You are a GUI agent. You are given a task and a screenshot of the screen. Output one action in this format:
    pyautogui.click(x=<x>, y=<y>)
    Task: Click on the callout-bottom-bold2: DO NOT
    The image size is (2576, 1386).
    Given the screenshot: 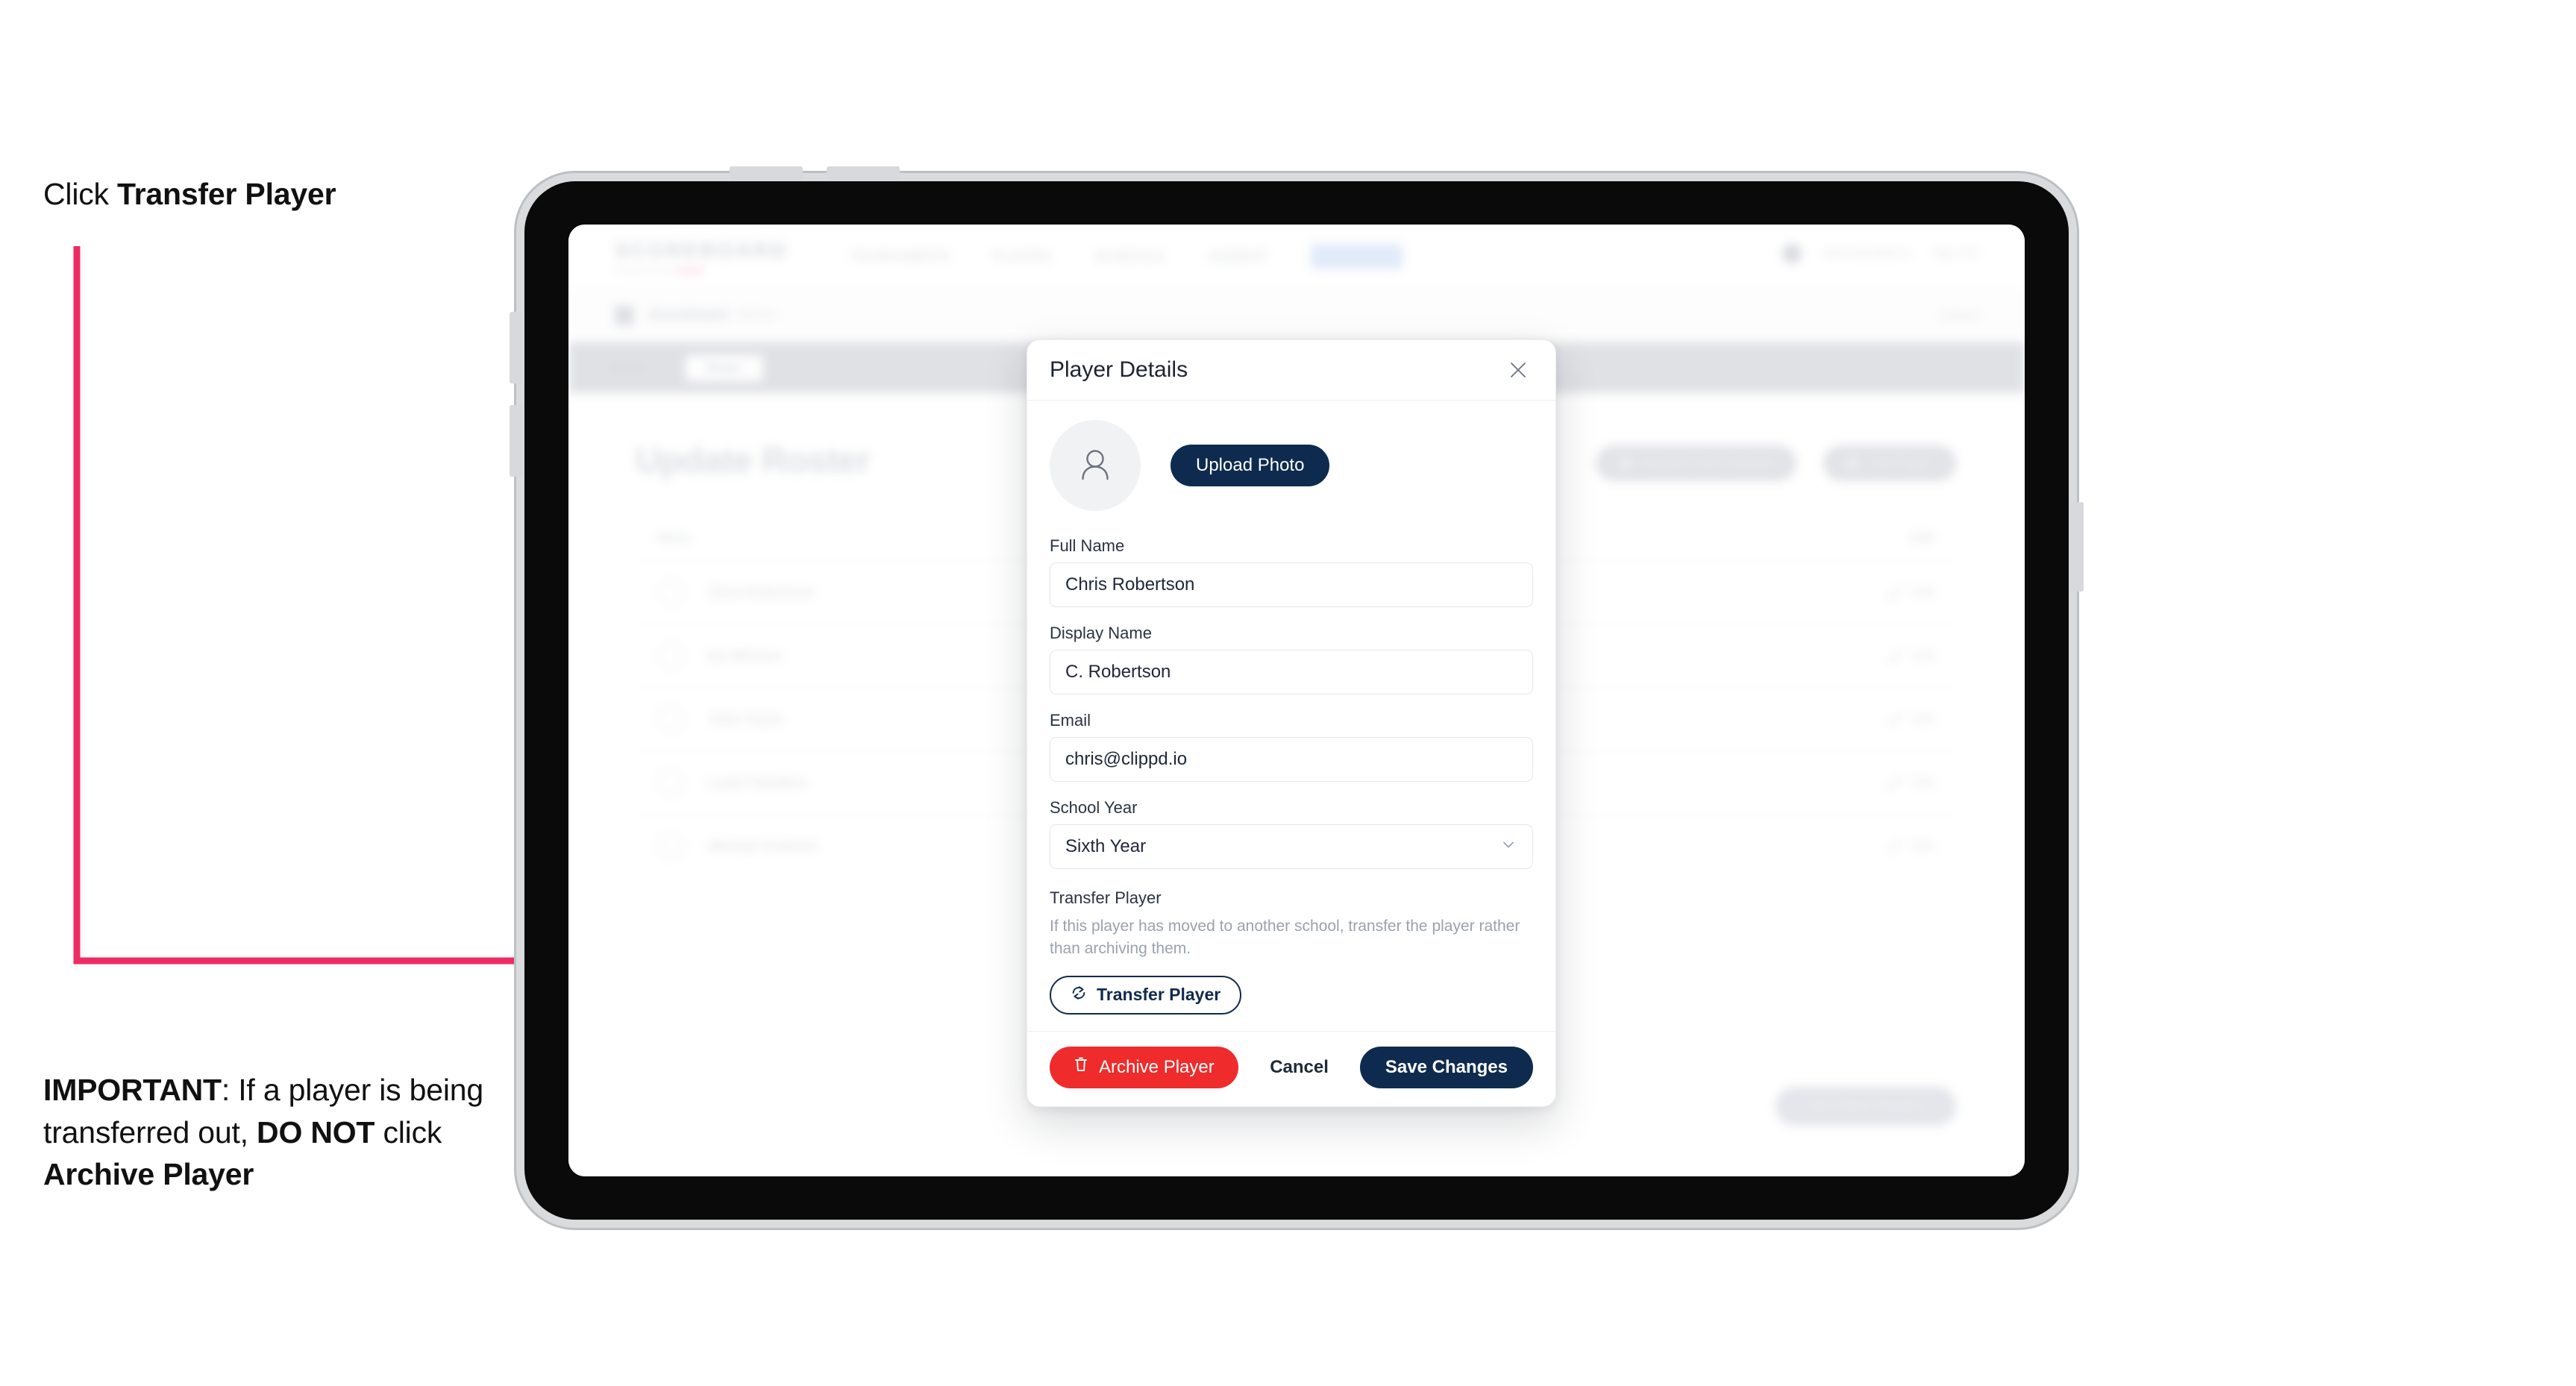 What is the action you would take?
    pyautogui.click(x=316, y=1132)
    